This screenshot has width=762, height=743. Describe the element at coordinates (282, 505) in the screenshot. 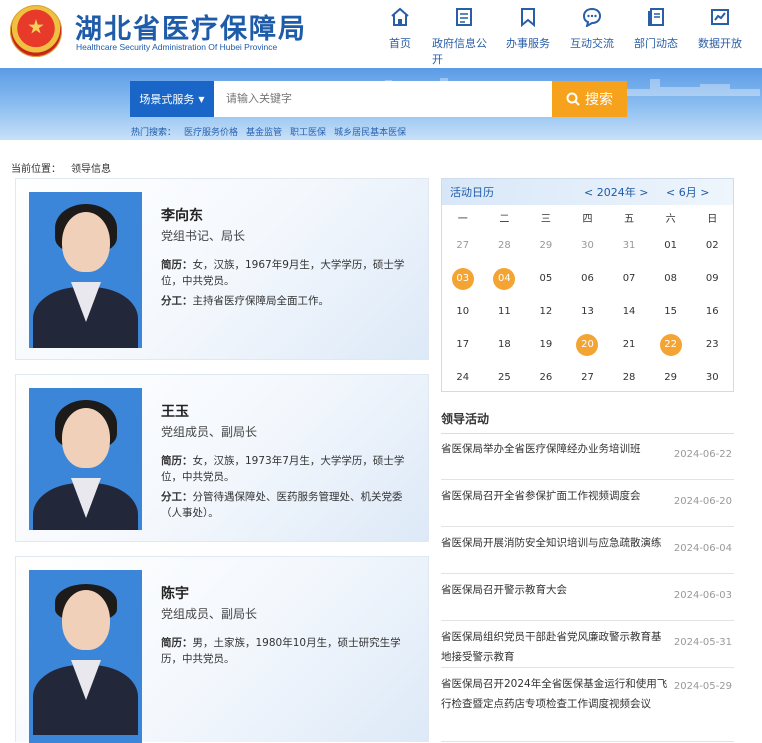

I see `duty-text: 分管待遇保障处、医药服务管理处、机关党委（人事处）。` at that location.